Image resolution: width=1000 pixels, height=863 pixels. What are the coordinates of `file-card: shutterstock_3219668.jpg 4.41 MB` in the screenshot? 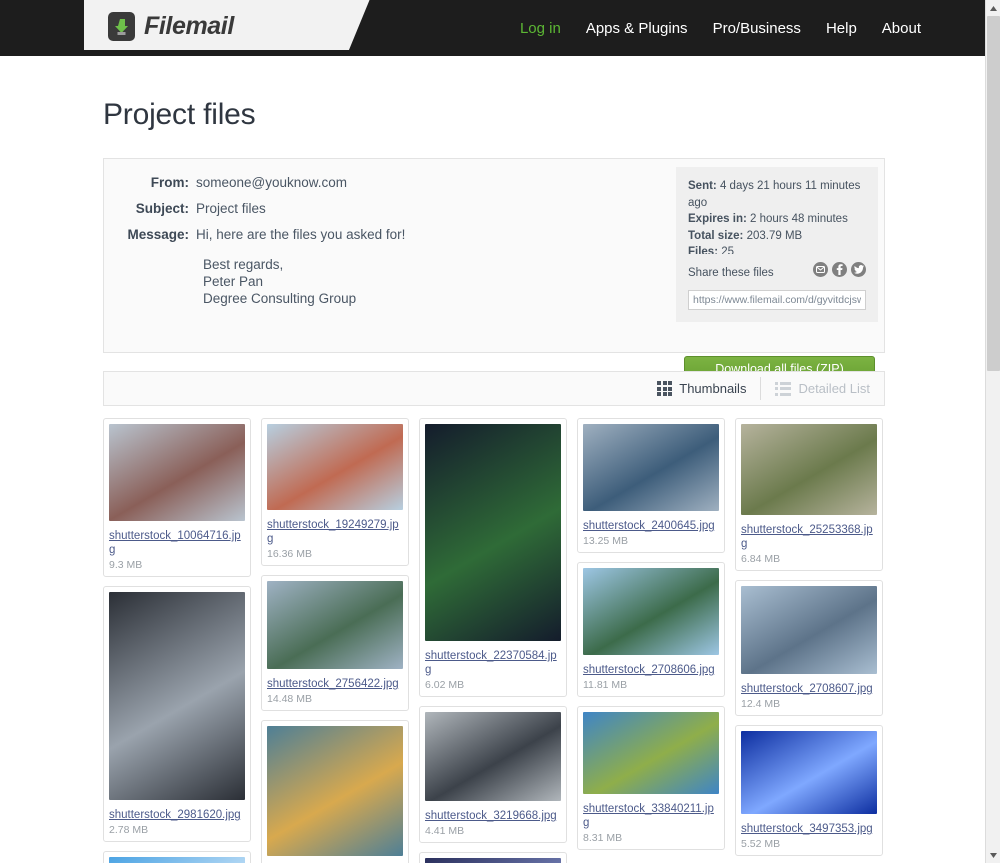 It's located at (493, 774).